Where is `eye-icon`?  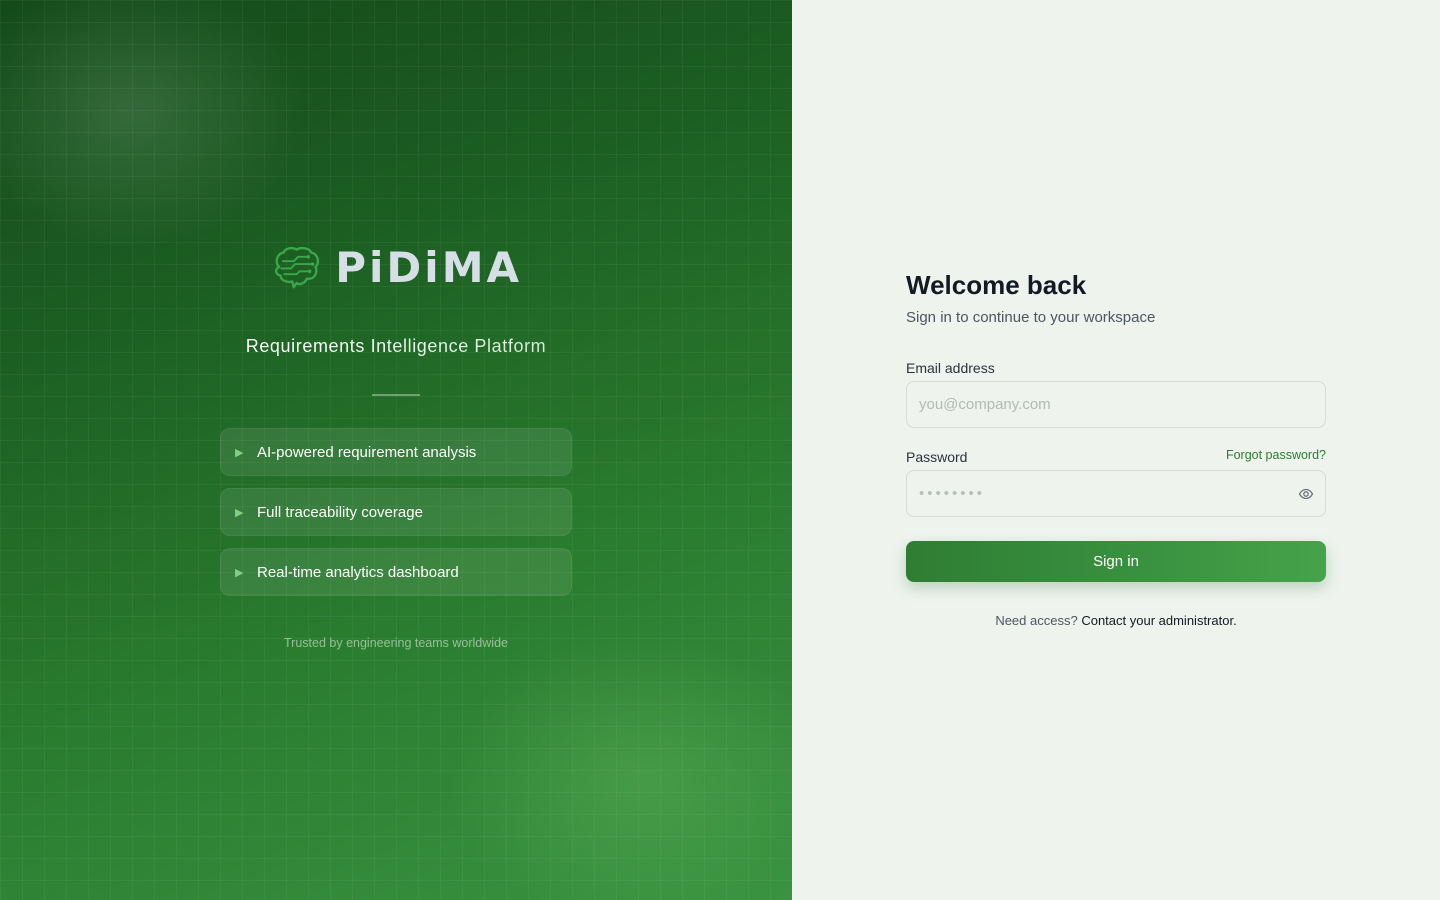 eye-icon is located at coordinates (1306, 494).